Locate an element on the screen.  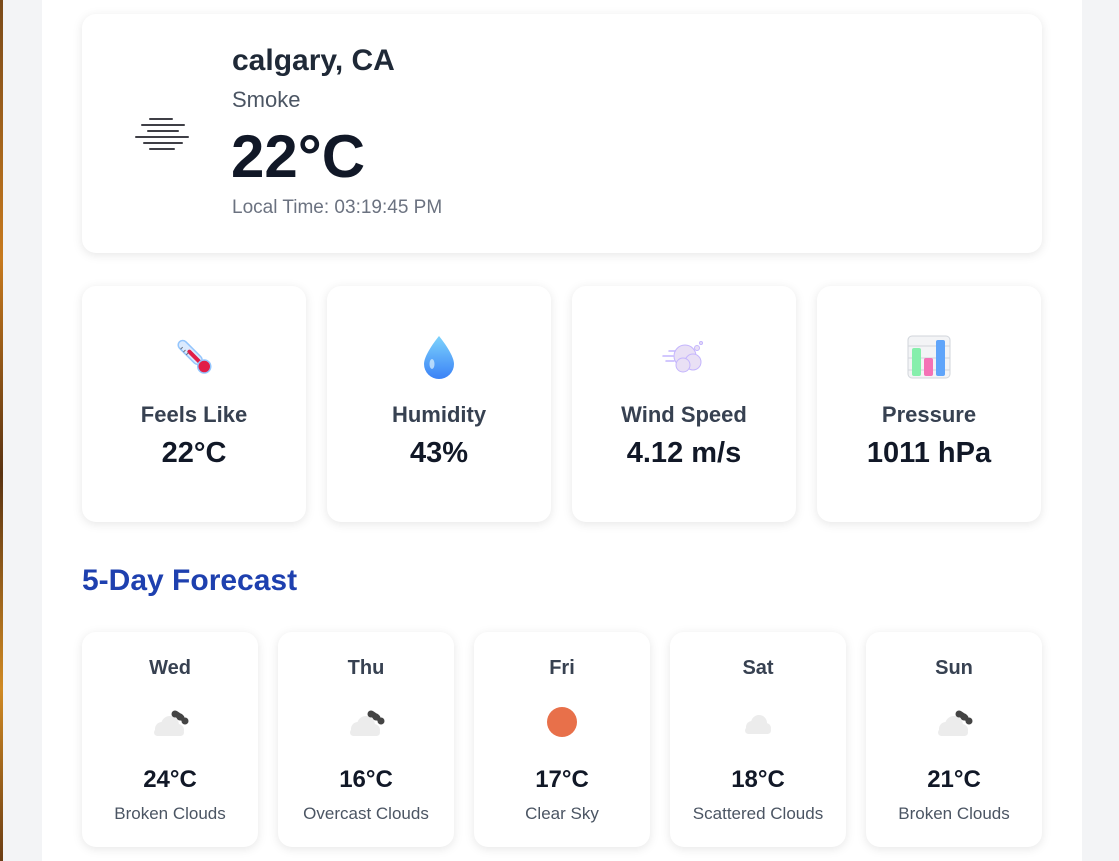
forecast-day-card: Wed 24°C Broken Clouds is located at coordinates (170, 739).